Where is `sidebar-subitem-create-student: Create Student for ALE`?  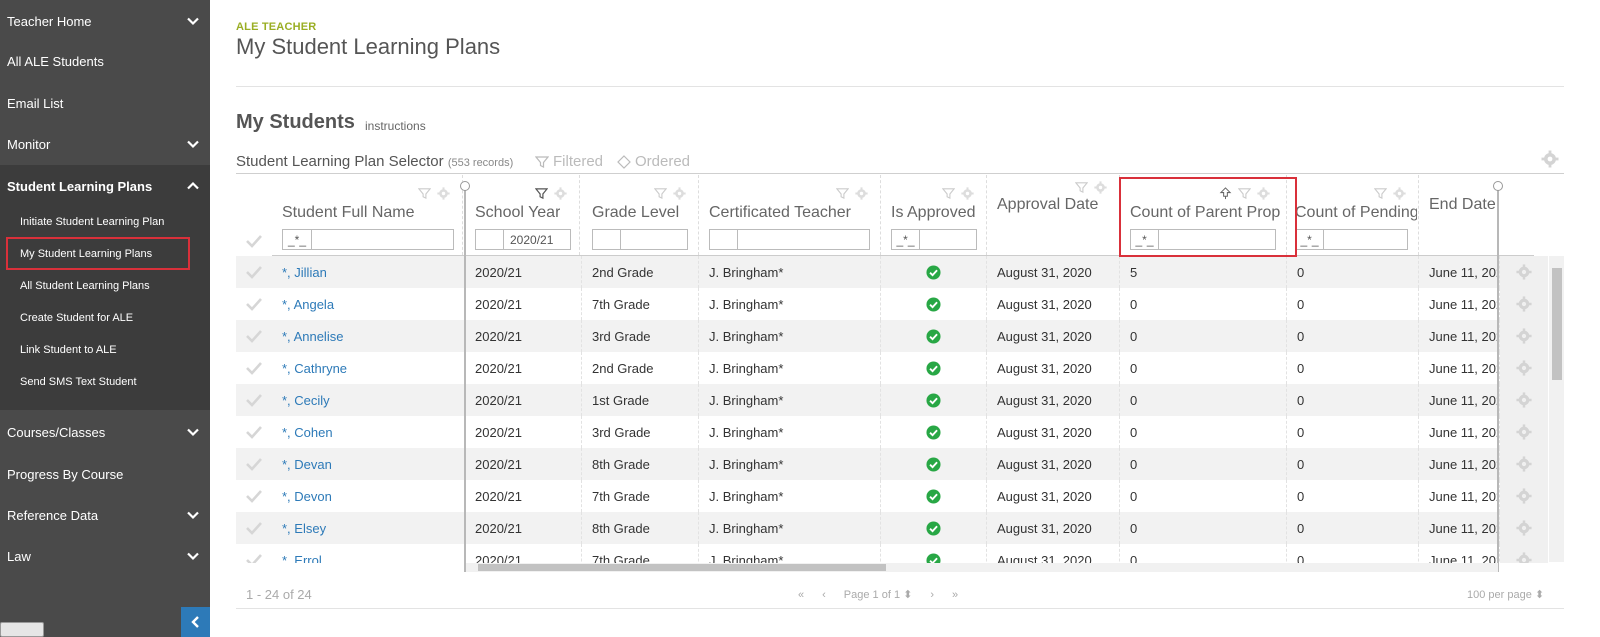 sidebar-subitem-create-student: Create Student for ALE is located at coordinates (105, 318).